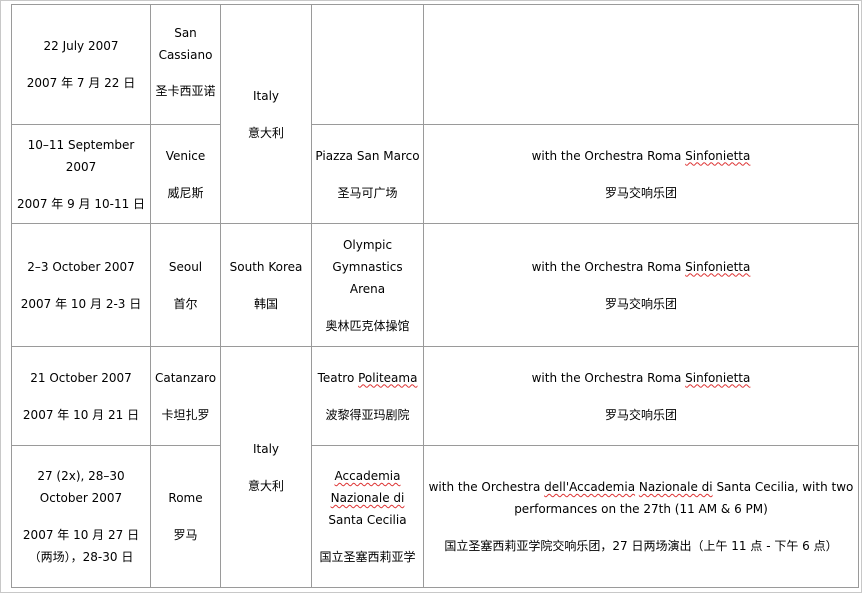  What do you see at coordinates (367, 155) in the screenshot?
I see `venue-en: Piazza San Marco` at bounding box center [367, 155].